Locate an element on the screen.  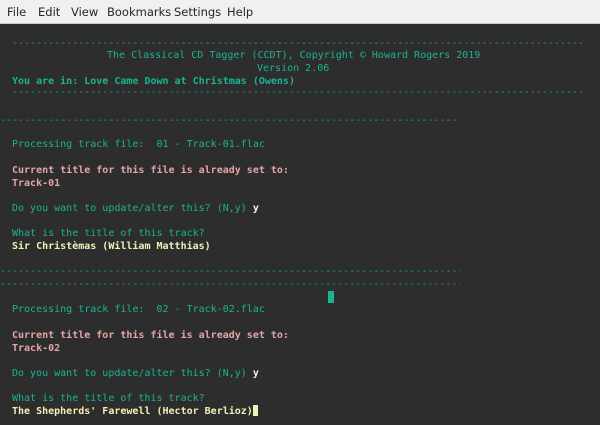
track2-input-line: The Shepherds' Farewell (Hector Berlioz) is located at coordinates (135, 411).